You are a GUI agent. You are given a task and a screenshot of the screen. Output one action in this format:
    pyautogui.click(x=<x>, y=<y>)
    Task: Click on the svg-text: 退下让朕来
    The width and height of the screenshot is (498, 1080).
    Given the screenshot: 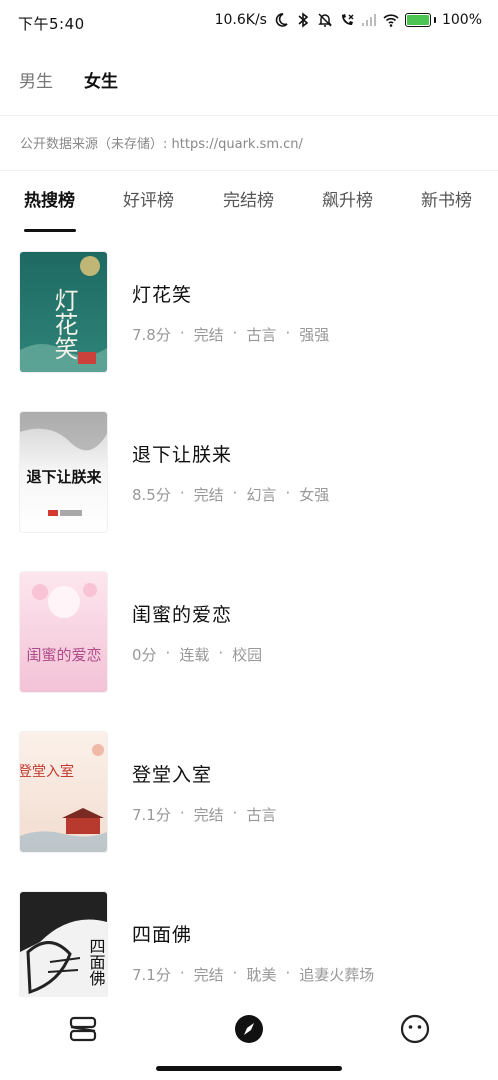 What is the action you would take?
    pyautogui.click(x=64, y=477)
    